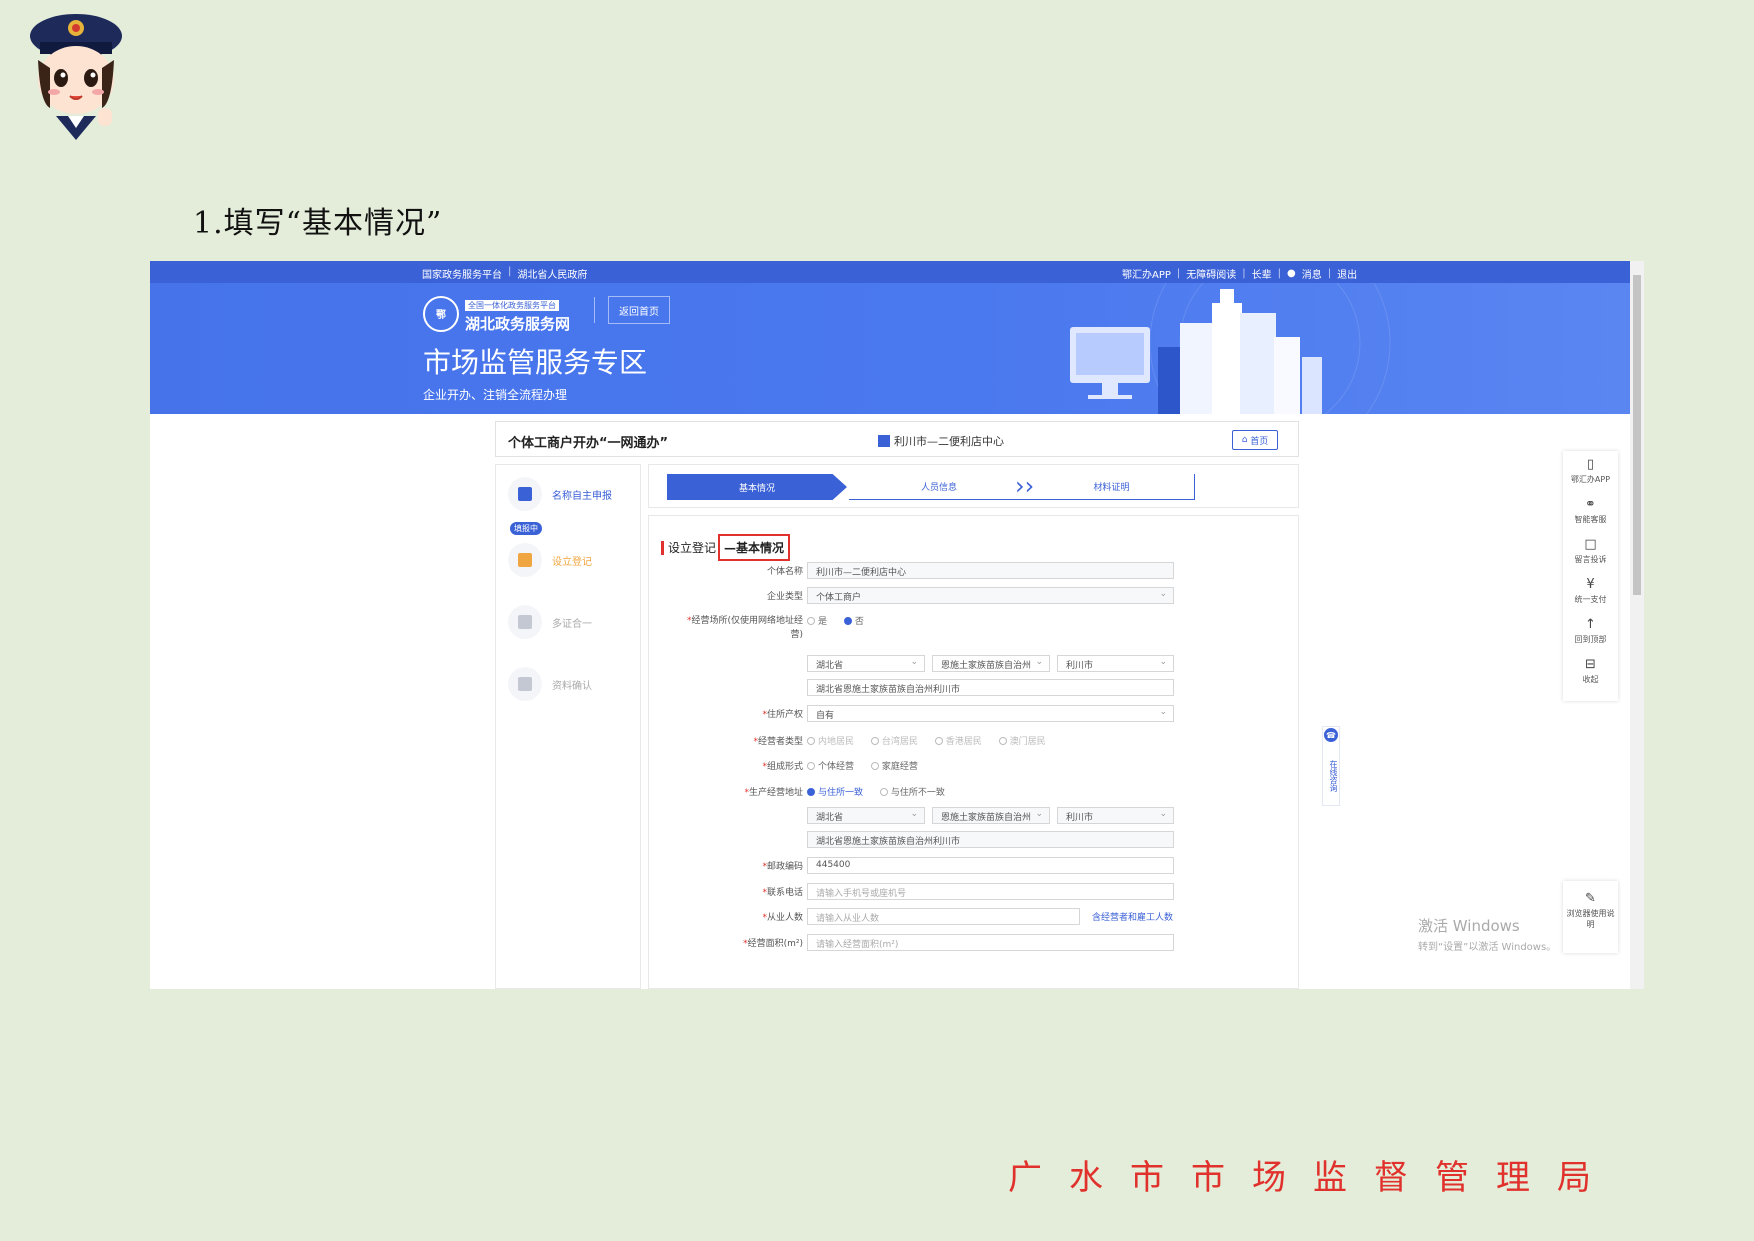 The width and height of the screenshot is (1754, 1241). What do you see at coordinates (526, 528) in the screenshot?
I see `status-badge: 填报中` at bounding box center [526, 528].